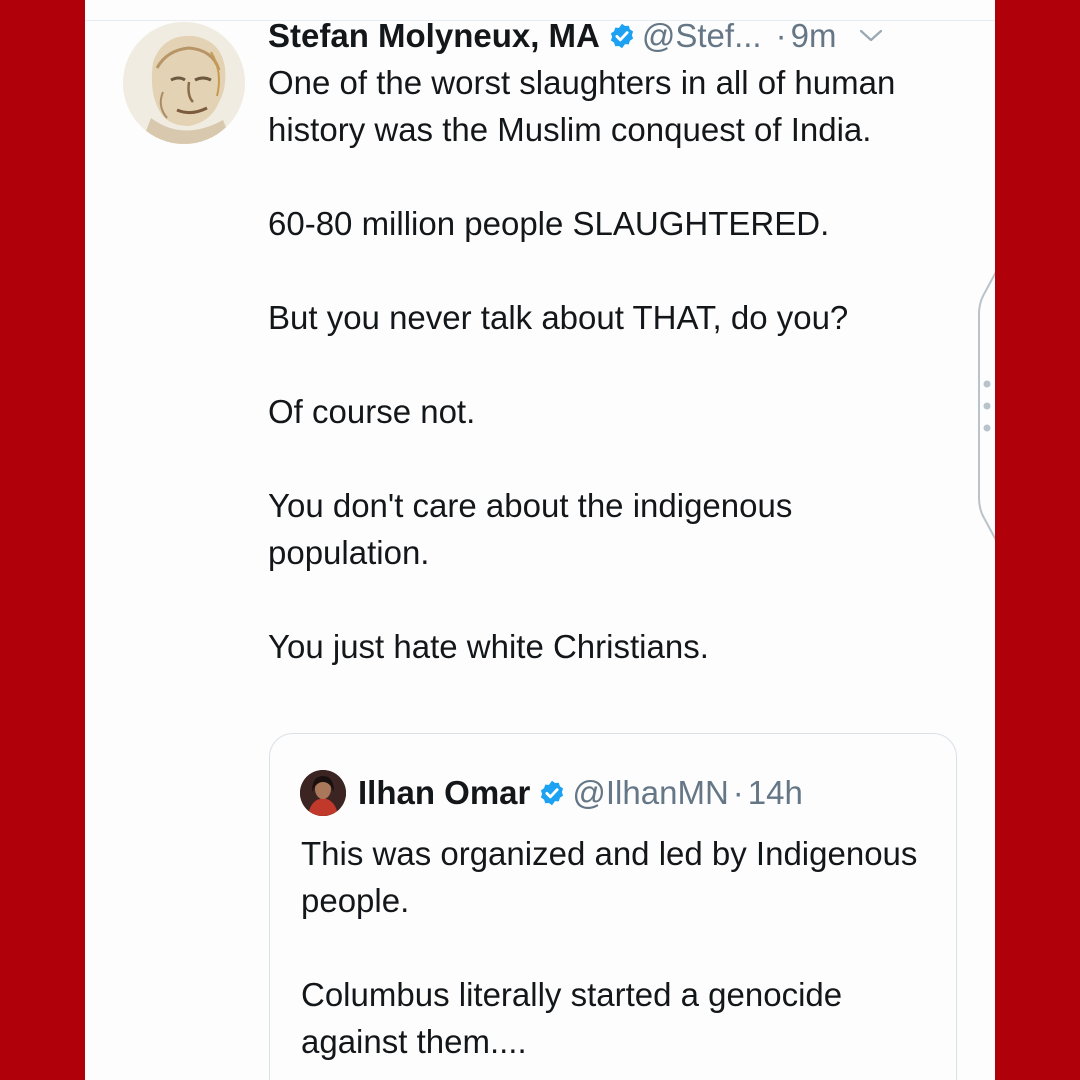 This screenshot has width=1080, height=1080. I want to click on avatar-portrait-icon, so click(184, 83).